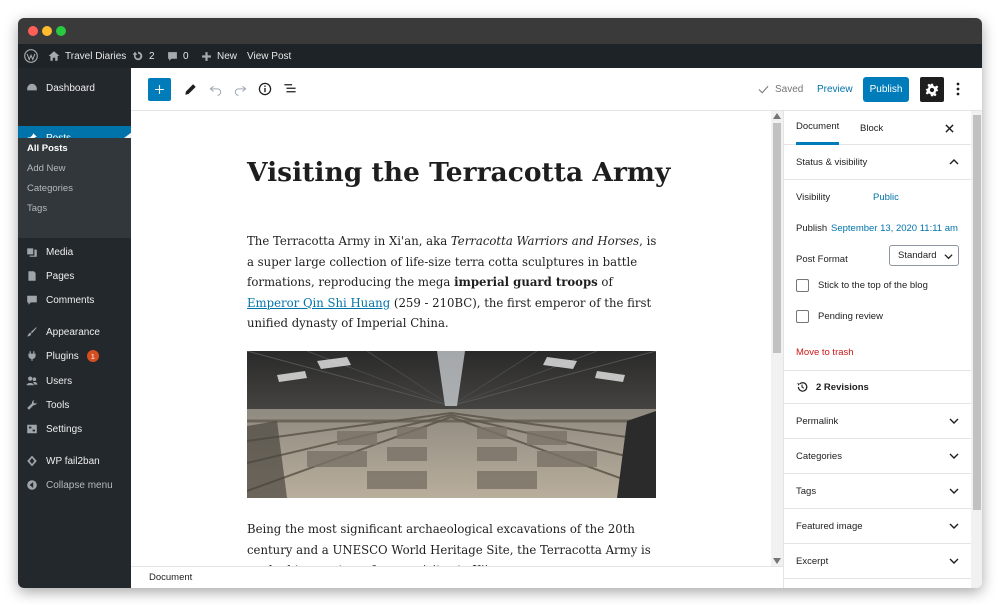 The image size is (1000, 605). I want to click on tab-block: Block, so click(871, 128).